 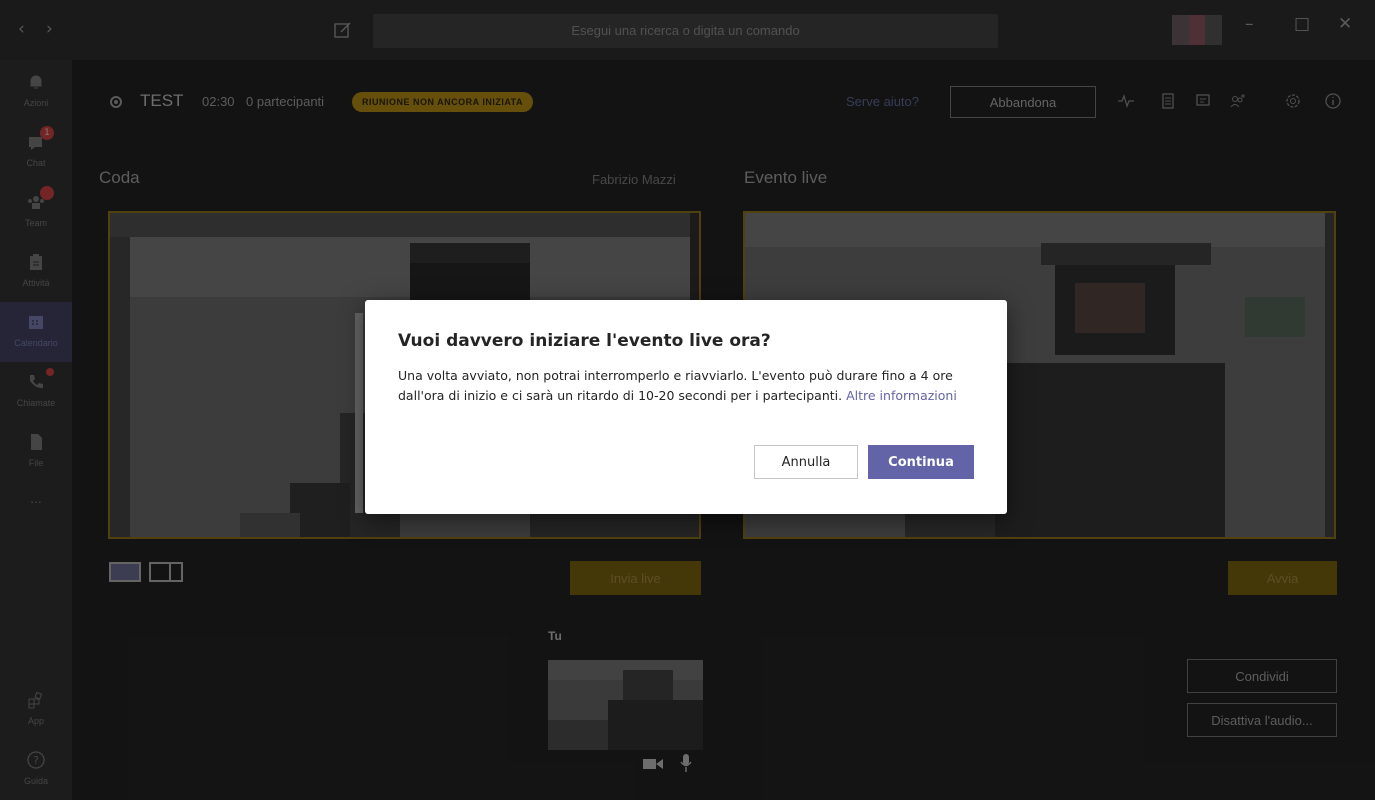 What do you see at coordinates (901, 395) in the screenshot?
I see `more-info-link: Altre informazioni` at bounding box center [901, 395].